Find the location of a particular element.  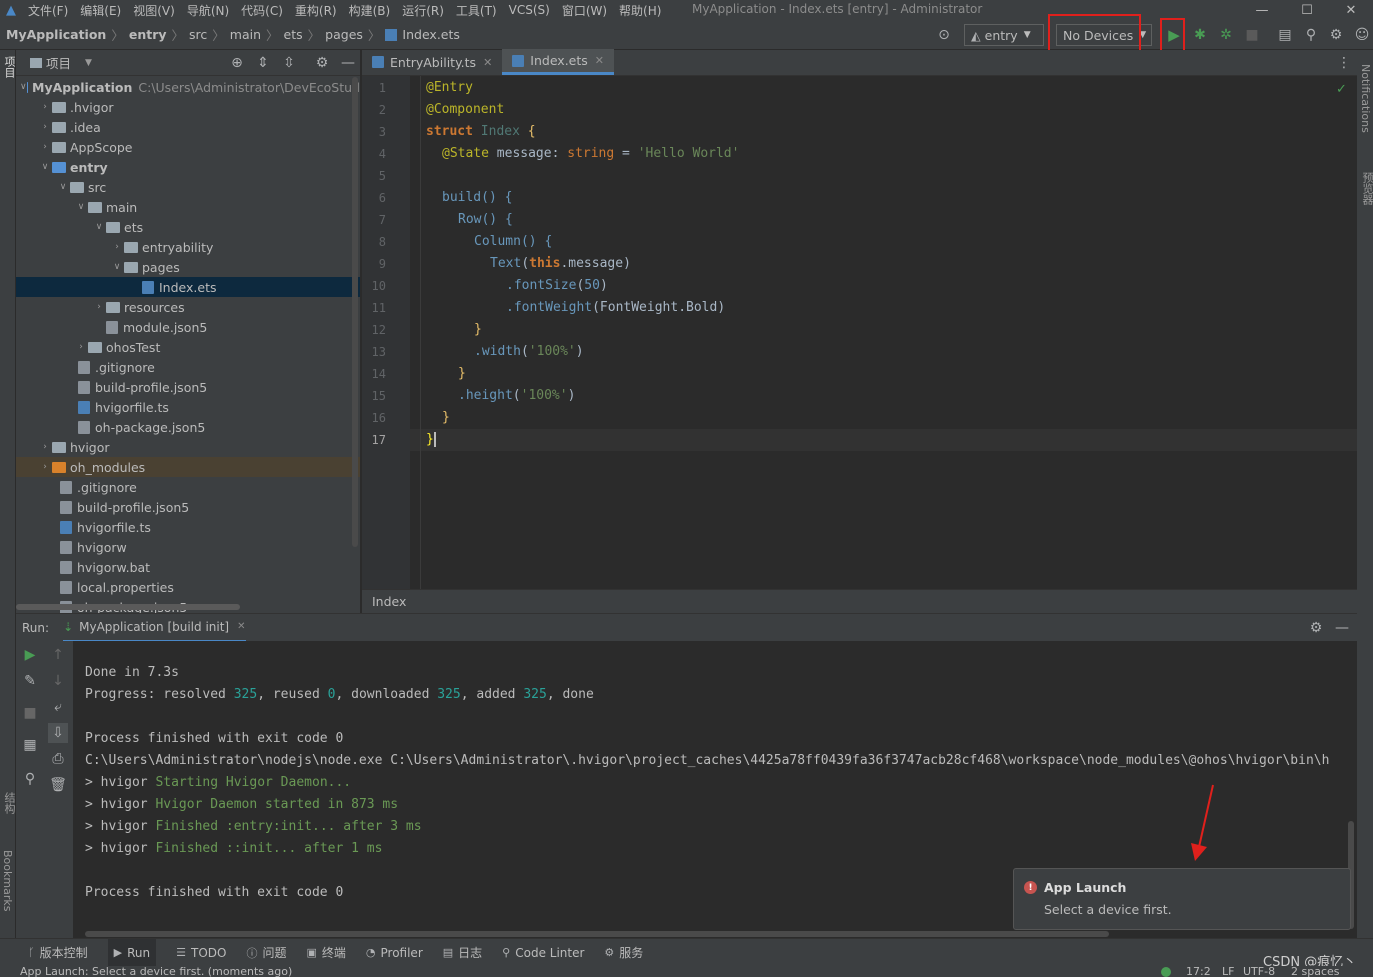

tab-index: Index.ets ✕ is located at coordinates (558, 62).